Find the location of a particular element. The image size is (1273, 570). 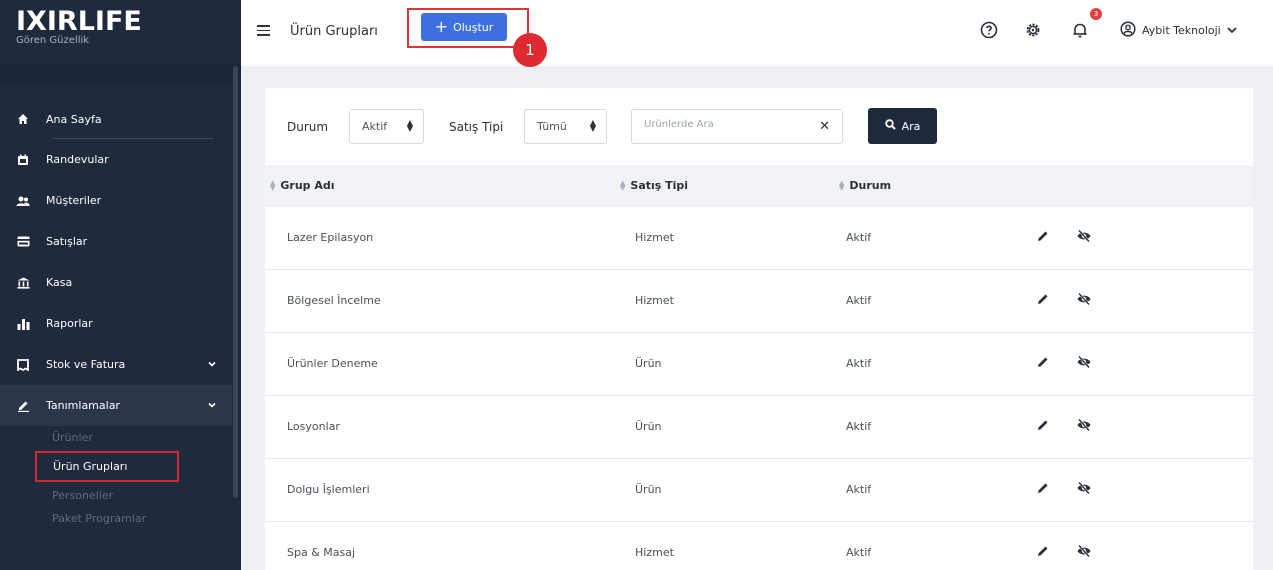

invoice-icon is located at coordinates (23, 365).